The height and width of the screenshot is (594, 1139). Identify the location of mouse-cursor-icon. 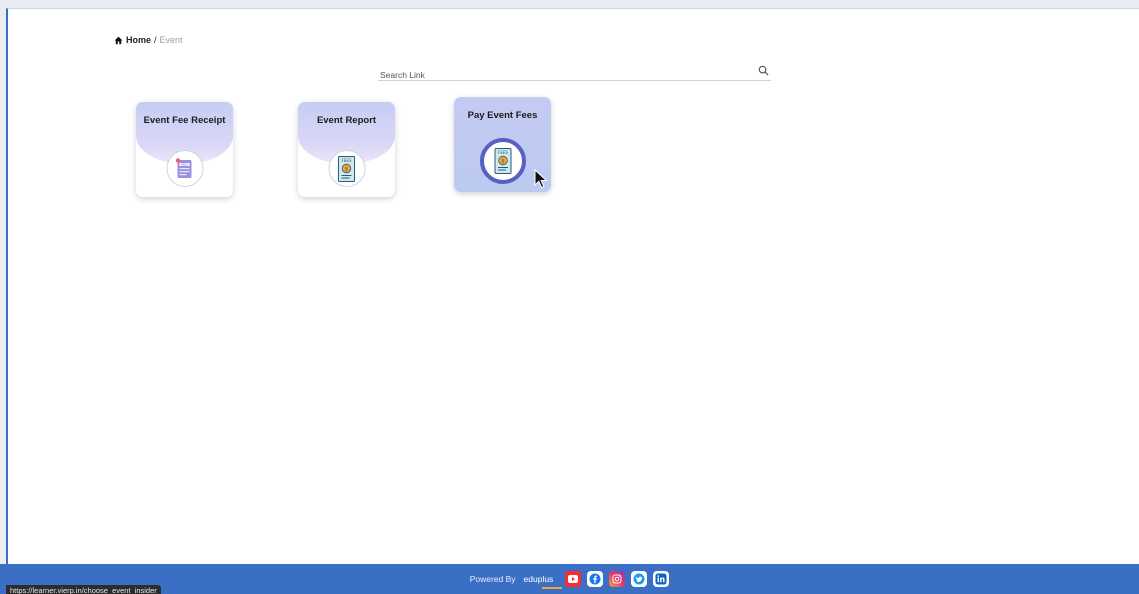
(541, 179).